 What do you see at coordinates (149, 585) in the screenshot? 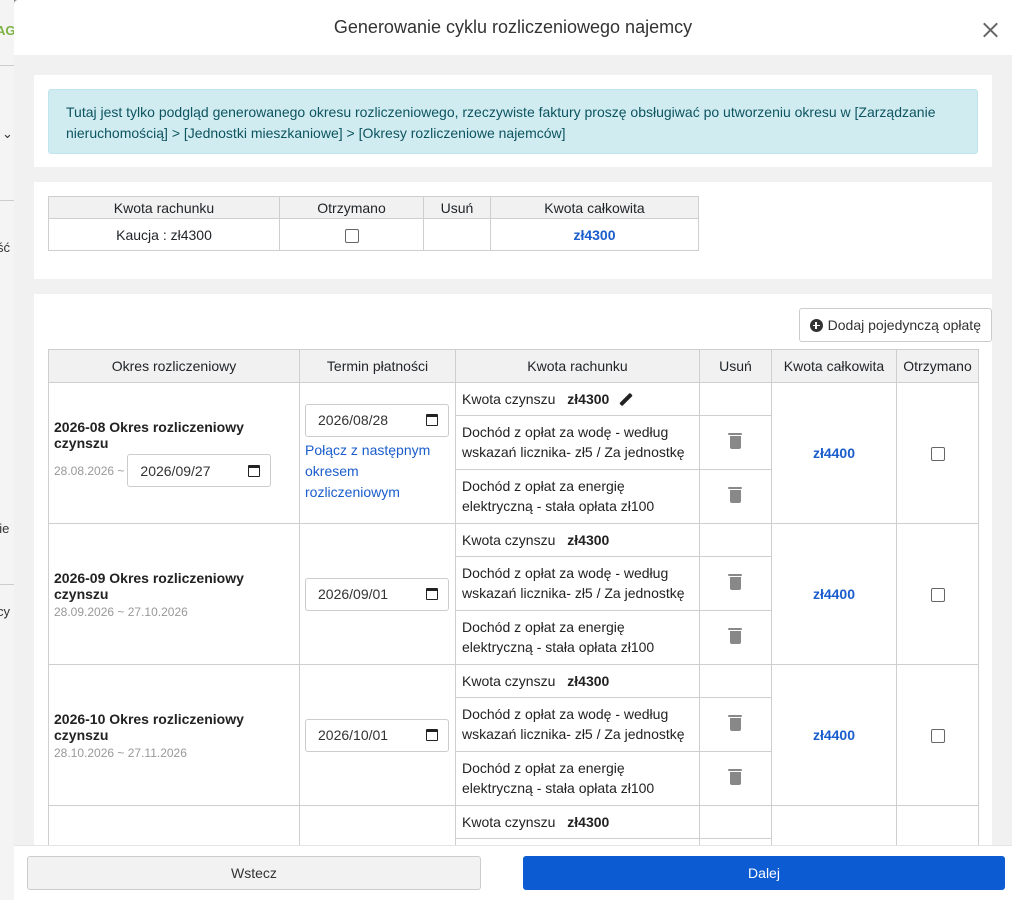
I see `period-title: 2026-09 Okres rozliczeniowy czynszu` at bounding box center [149, 585].